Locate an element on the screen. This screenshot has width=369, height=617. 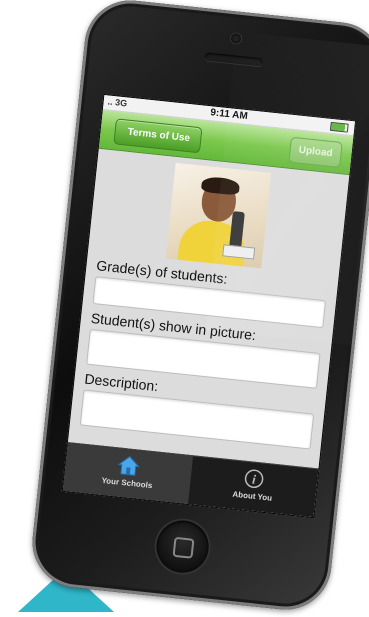
terms-of-use-back-button: Terms of Use is located at coordinates (158, 136).